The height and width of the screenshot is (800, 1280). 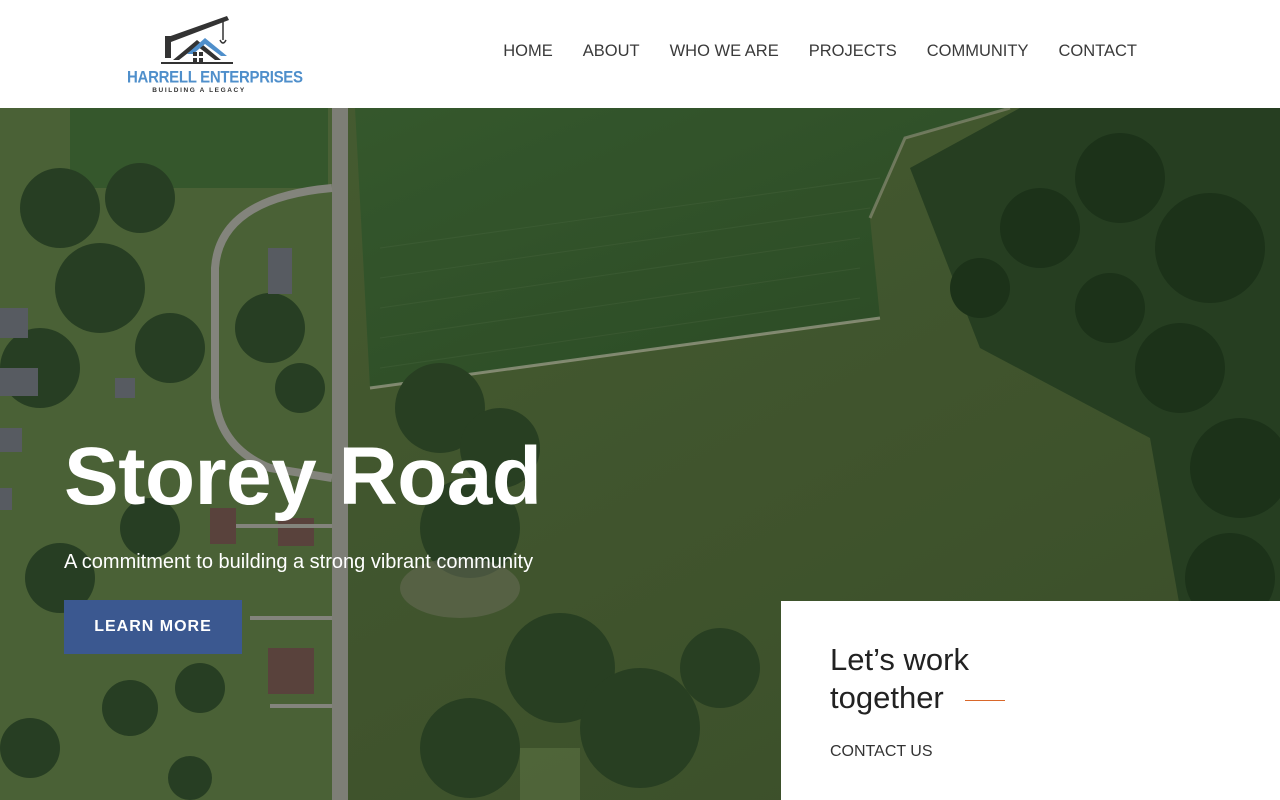 I want to click on contact-card: Let’s work together CONTACT US, so click(x=1030, y=700).